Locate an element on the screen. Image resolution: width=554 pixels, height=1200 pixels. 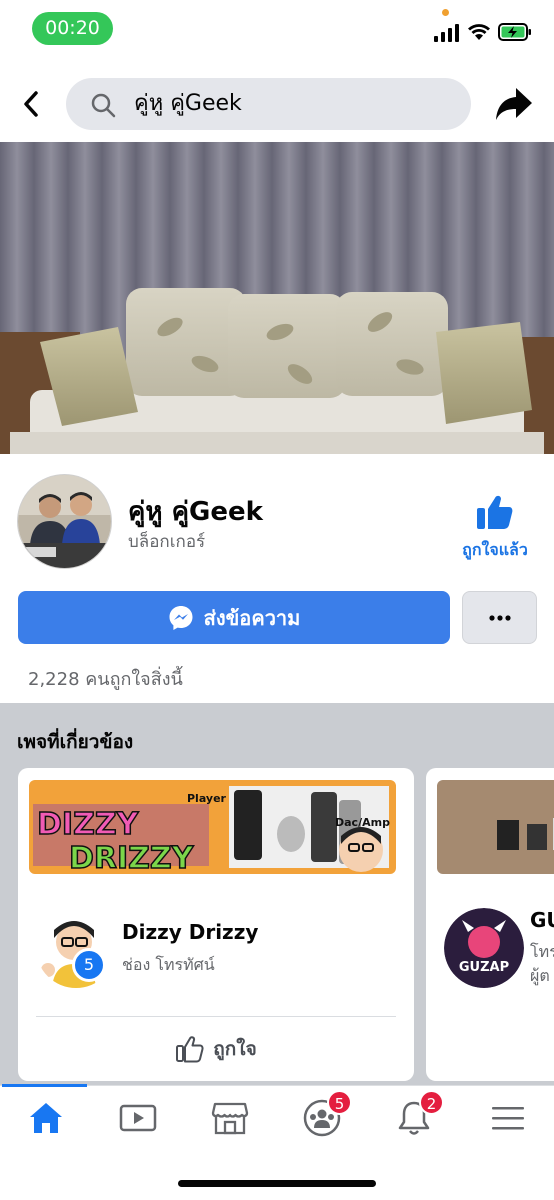
nav-home-tab is located at coordinates (46, 1118).